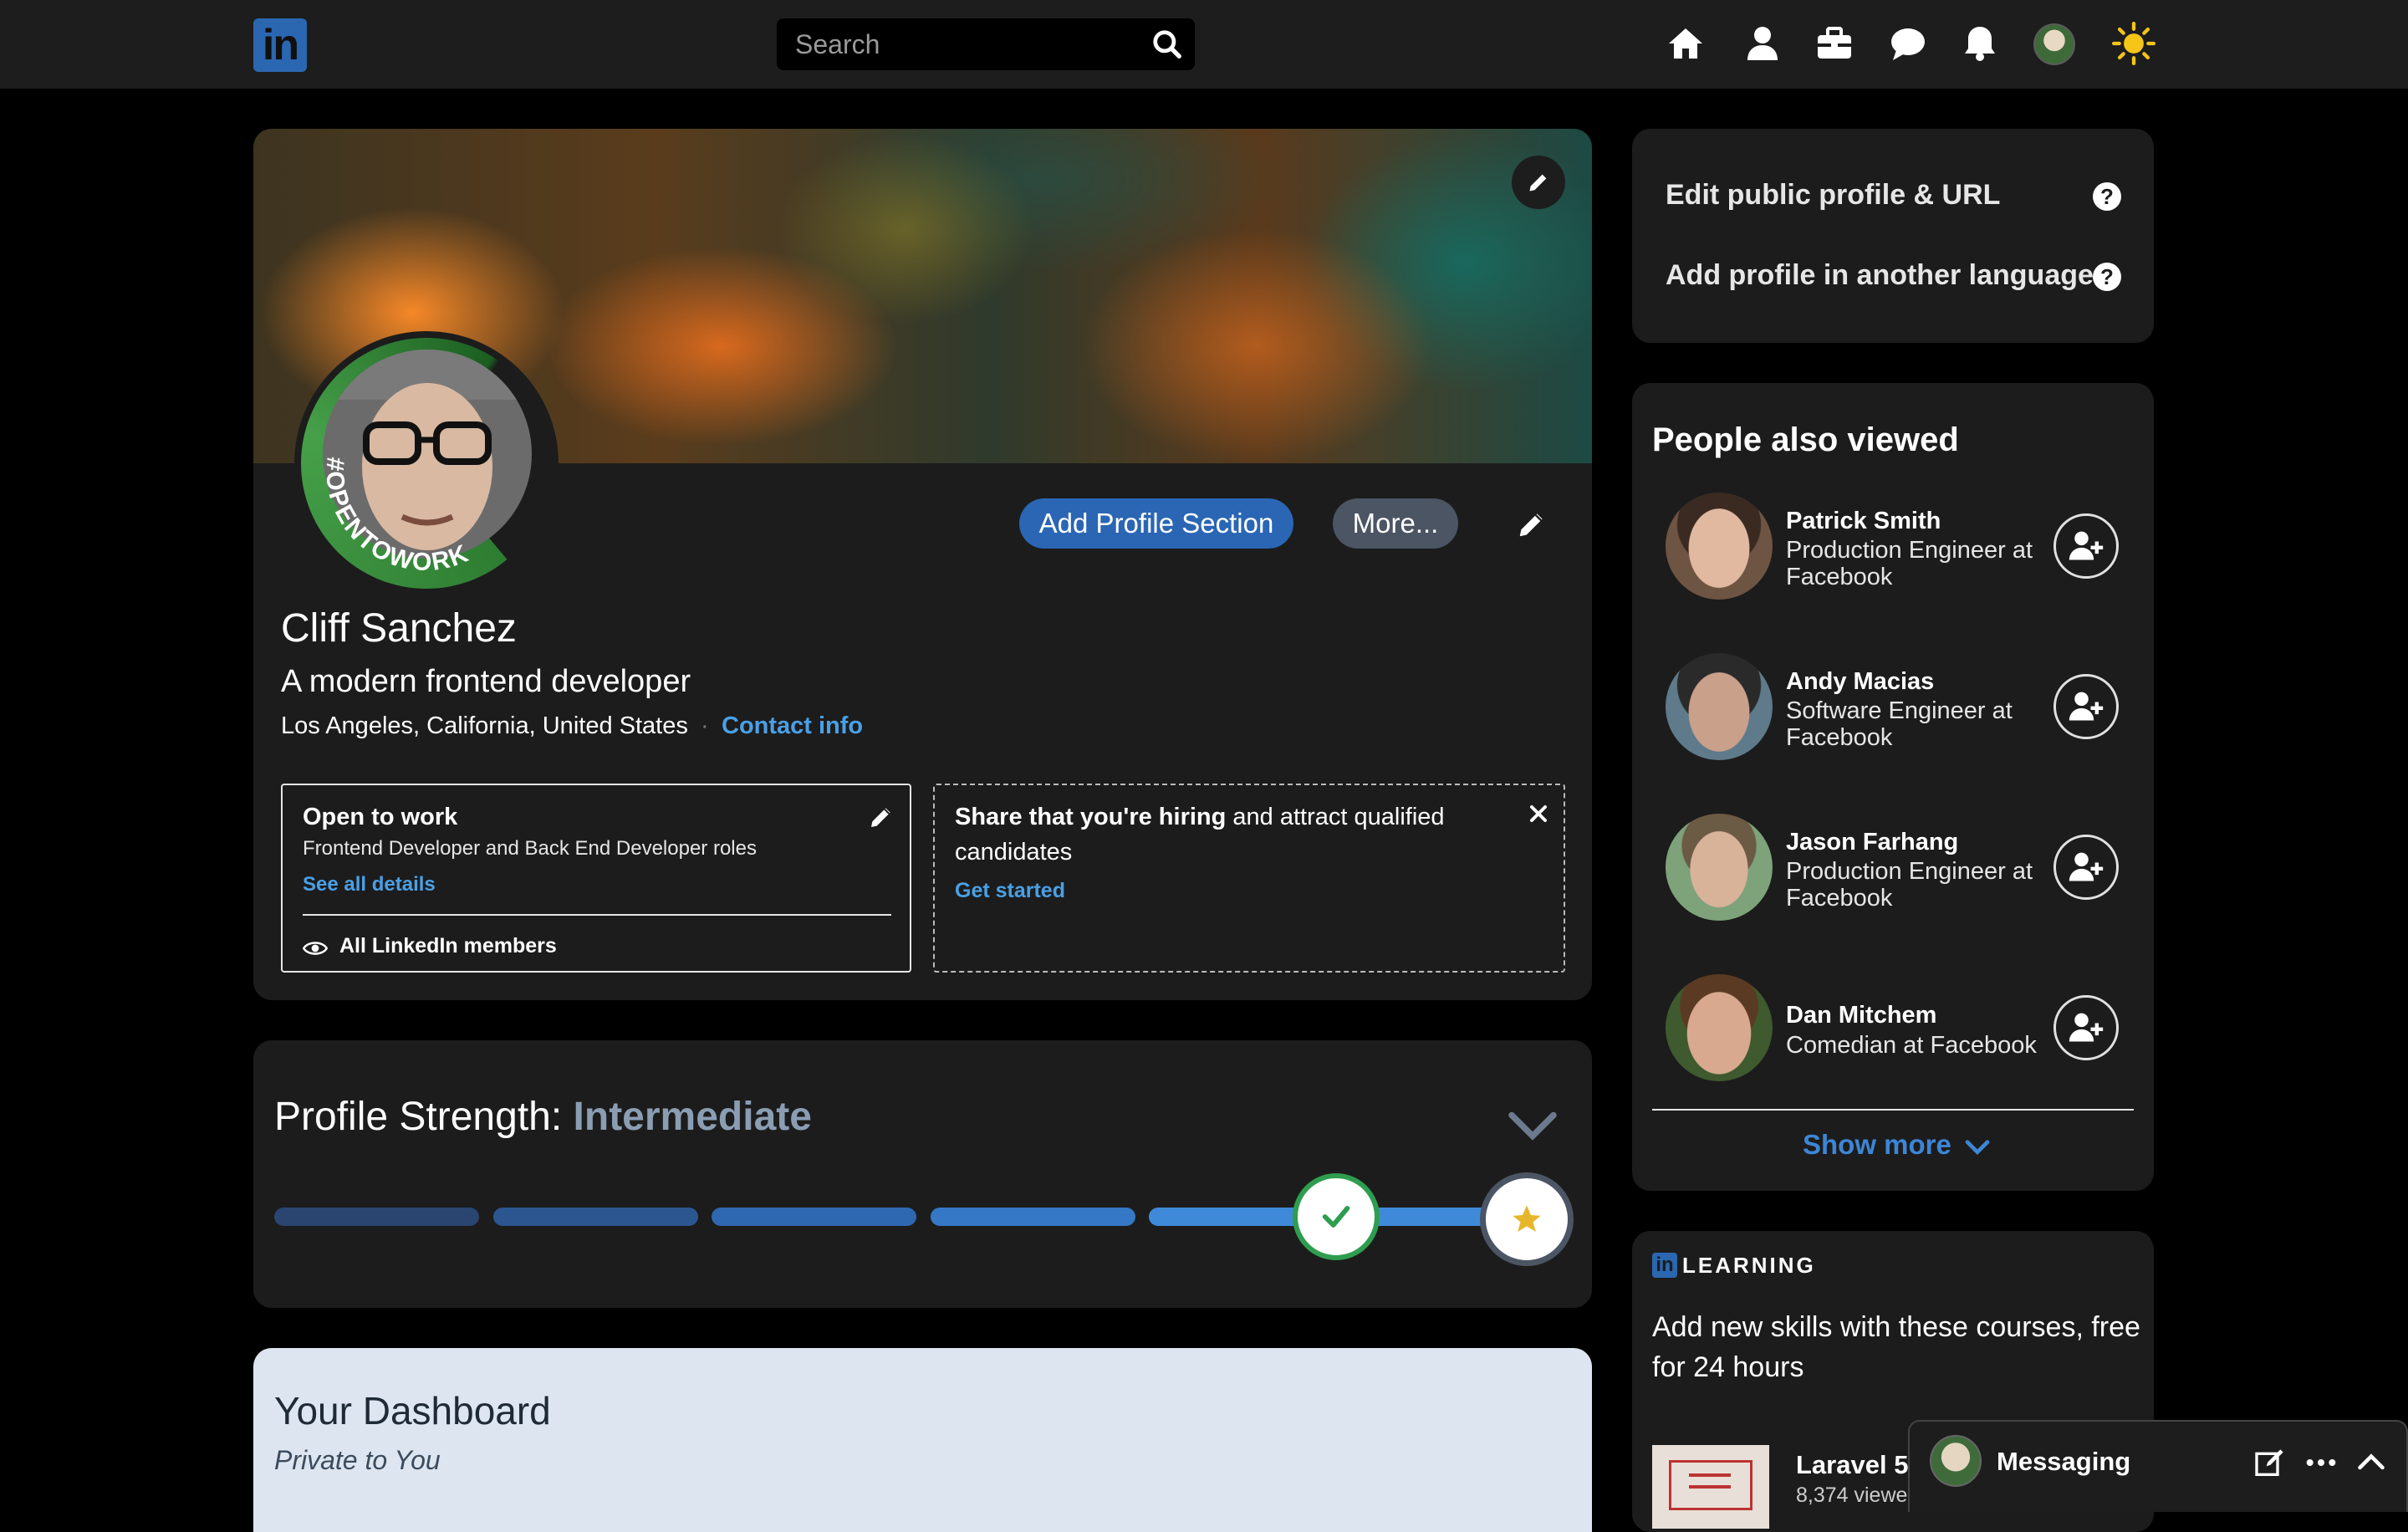 This screenshot has width=2408, height=1532. Describe the element at coordinates (413, 1410) in the screenshot. I see `dashboard-title: Your Dashboard` at that location.